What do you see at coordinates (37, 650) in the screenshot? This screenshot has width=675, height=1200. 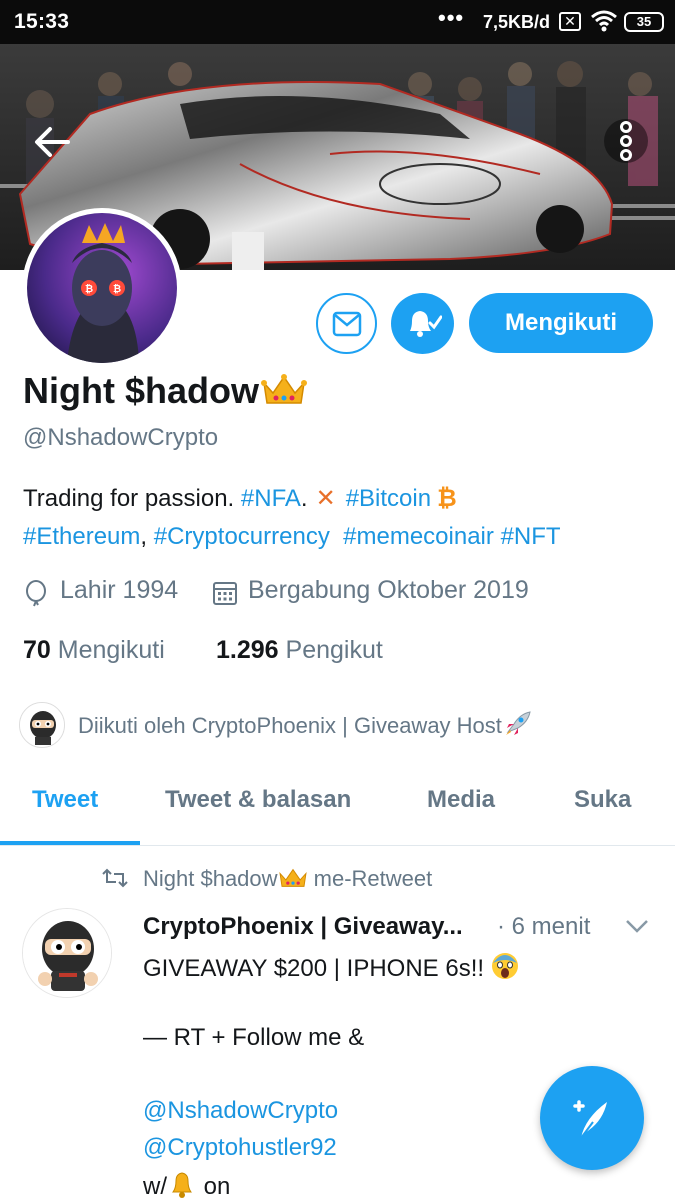 I see `following-count: 70` at bounding box center [37, 650].